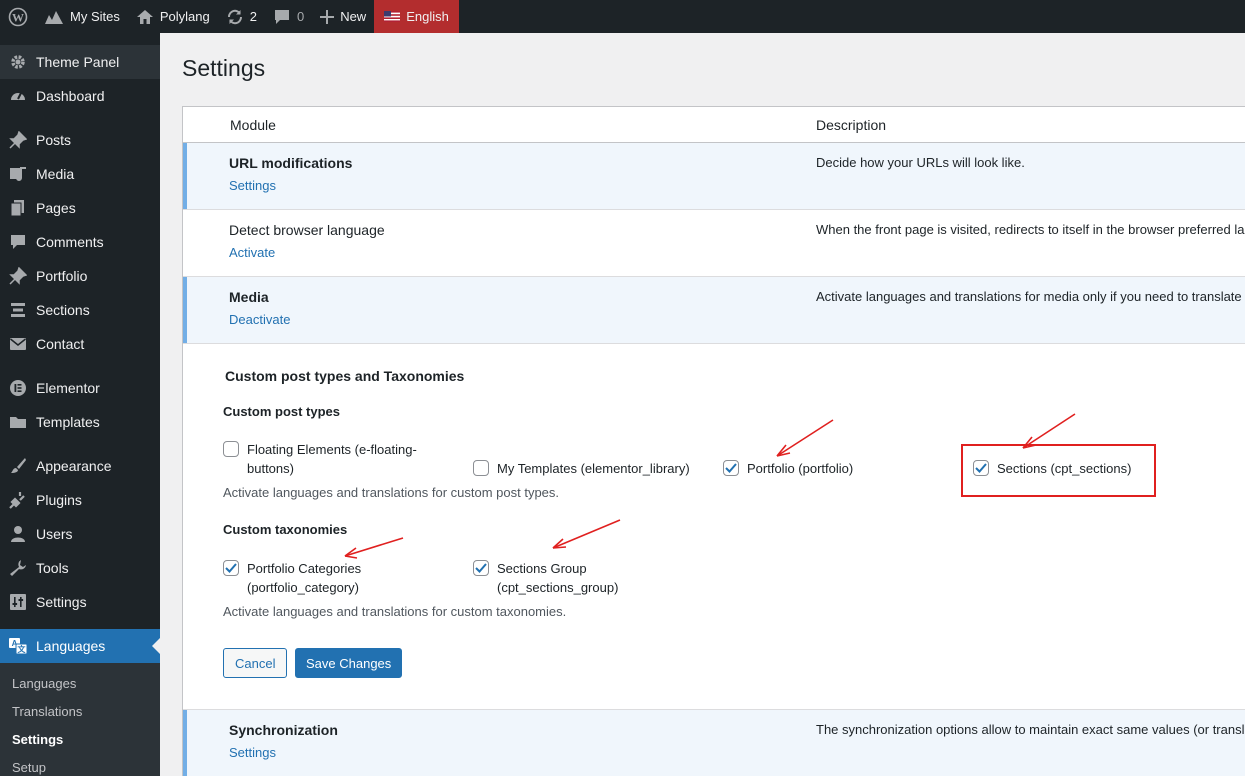  What do you see at coordinates (18, 208) in the screenshot?
I see `pages-icon` at bounding box center [18, 208].